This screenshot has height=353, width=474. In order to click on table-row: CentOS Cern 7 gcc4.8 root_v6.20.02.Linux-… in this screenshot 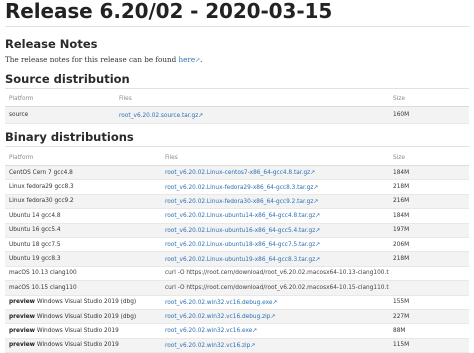, I will do `click(237, 173)`.